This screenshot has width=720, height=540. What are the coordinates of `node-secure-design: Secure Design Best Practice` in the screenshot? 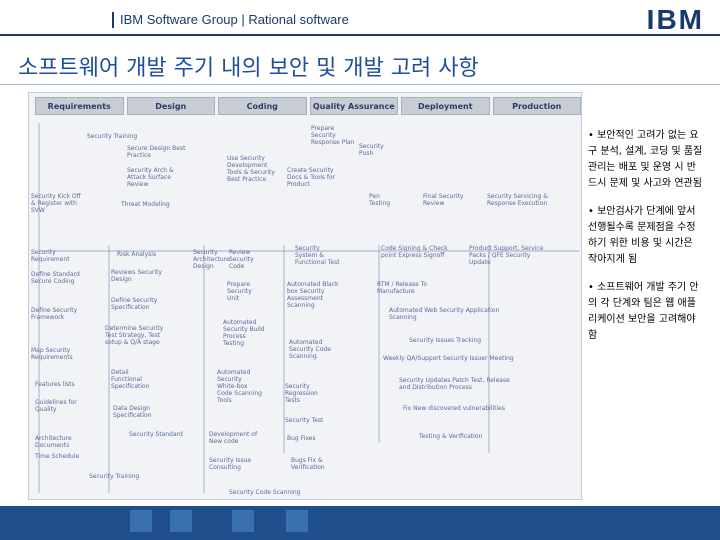 It's located at (156, 152).